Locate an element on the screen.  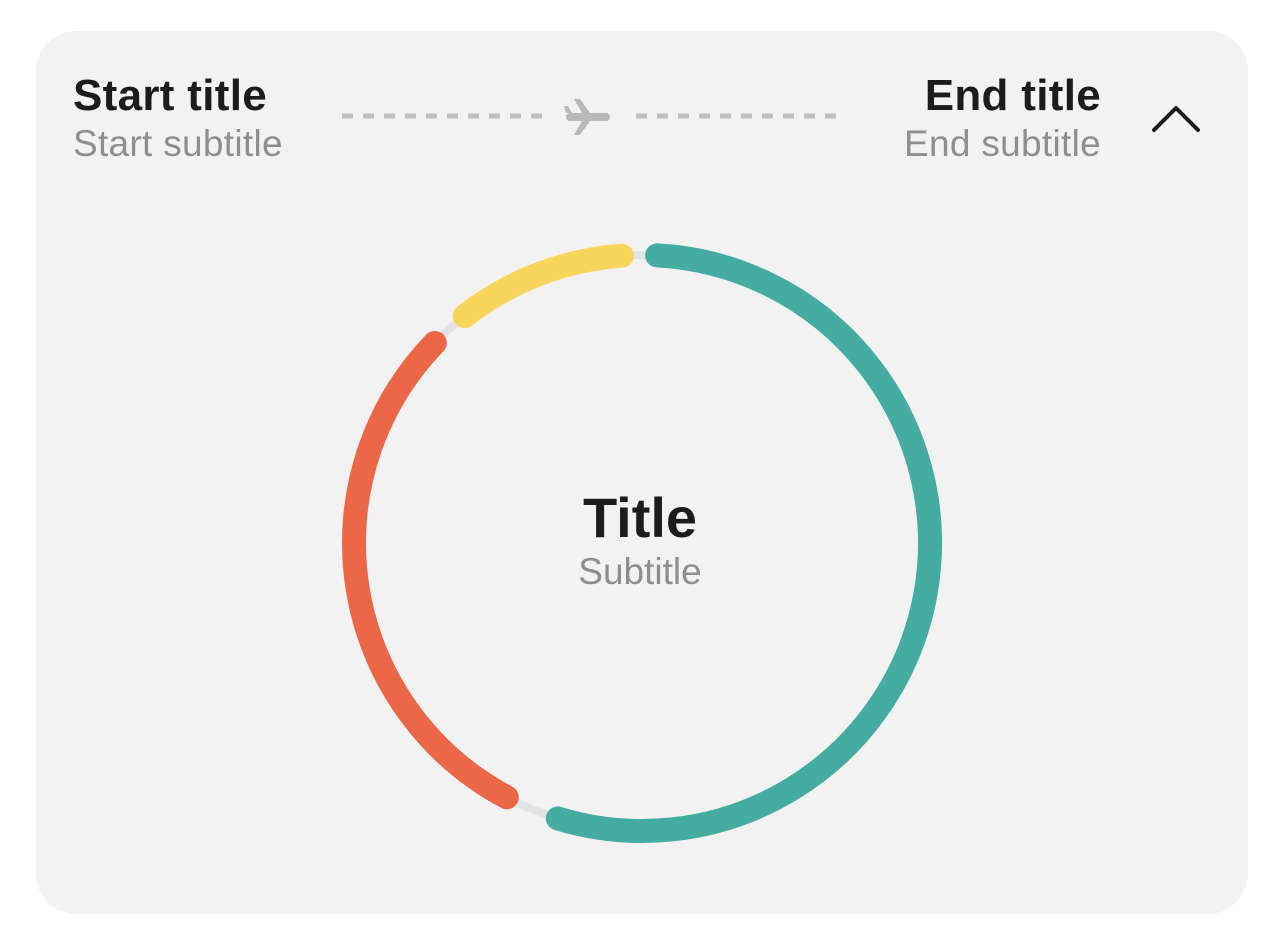
chart-center-label: Title Subtitle is located at coordinates (640, 540).